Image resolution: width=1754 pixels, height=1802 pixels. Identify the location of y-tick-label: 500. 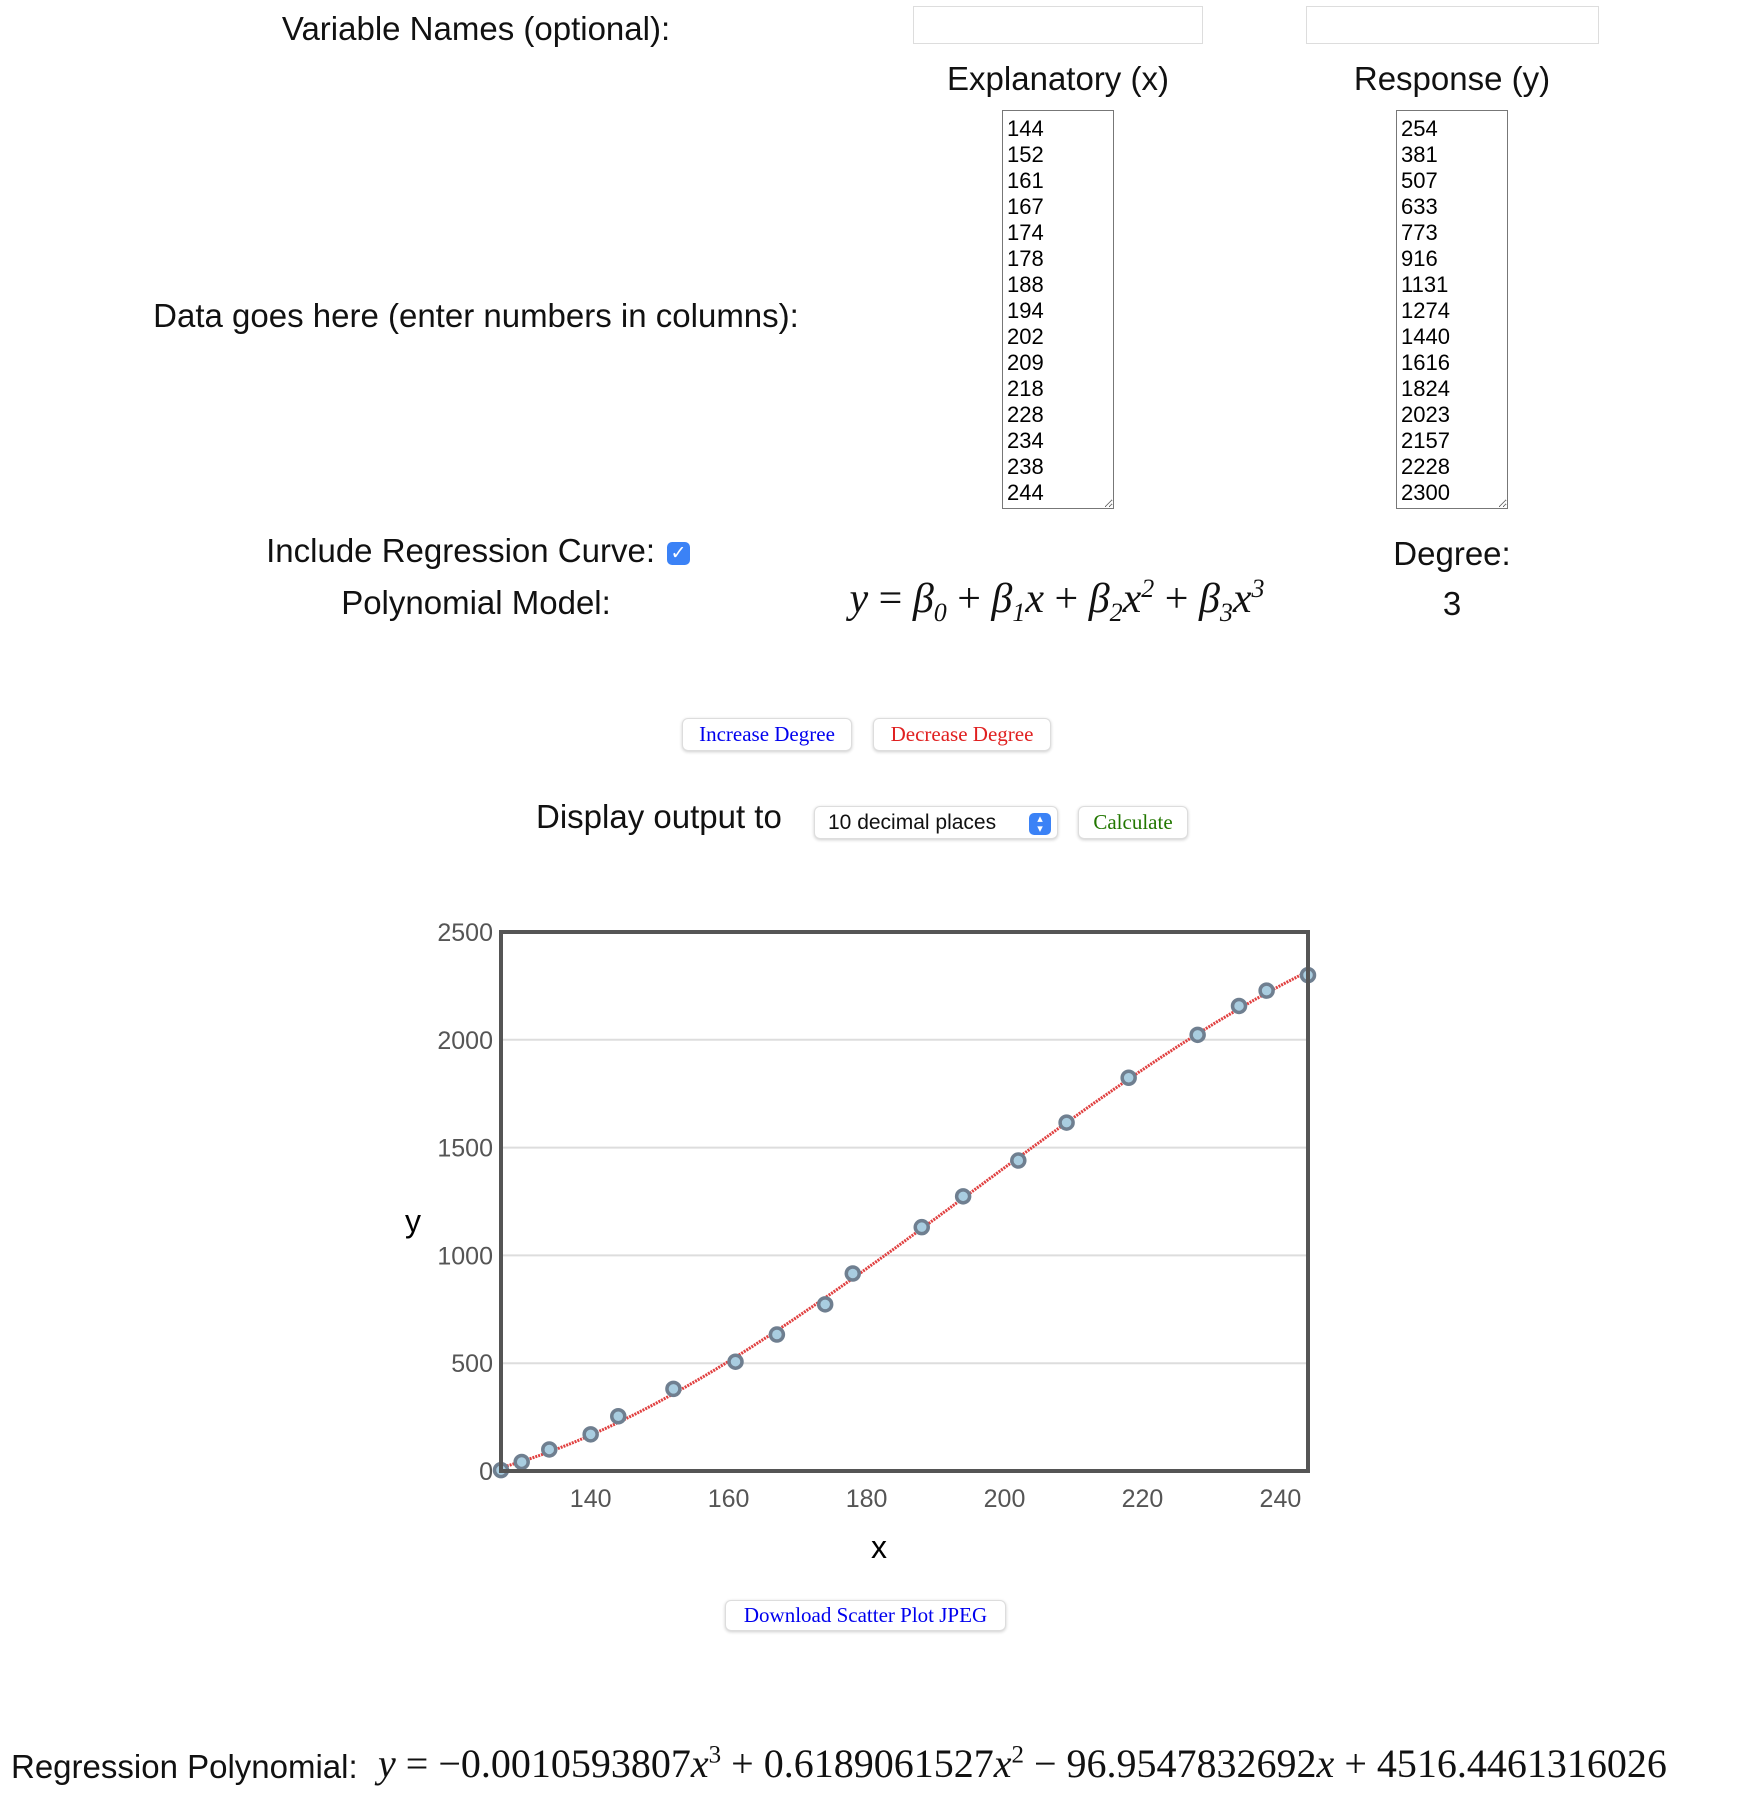
(472, 1364).